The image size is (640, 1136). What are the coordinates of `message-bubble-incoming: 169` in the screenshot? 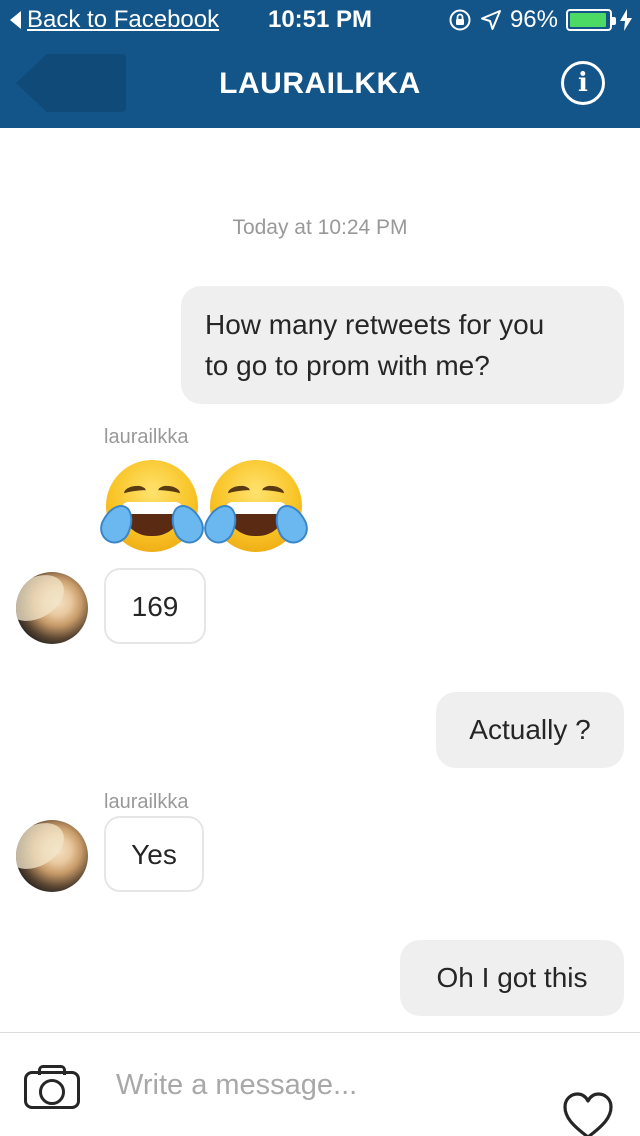 It's located at (155, 606).